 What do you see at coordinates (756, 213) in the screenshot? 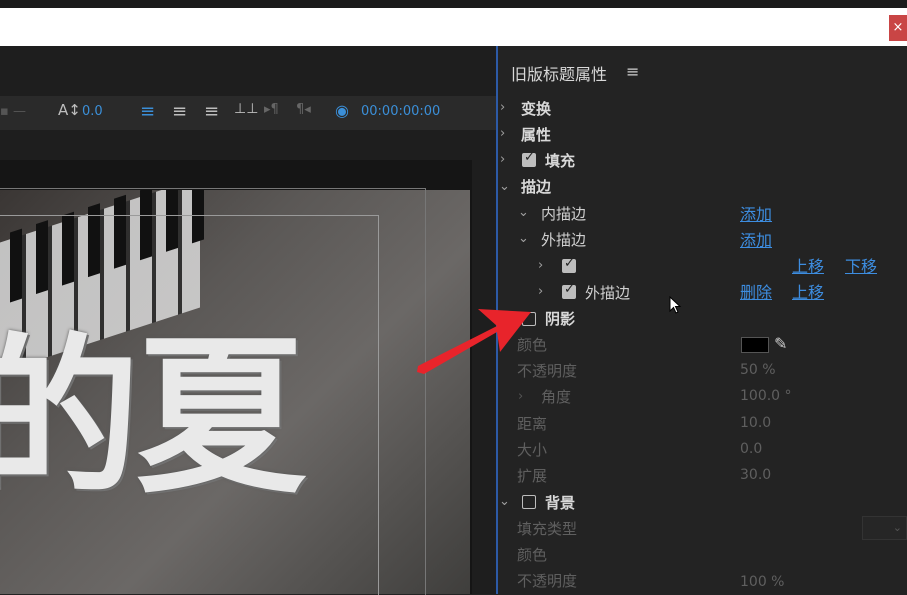
I see `add-inner-stroke-link: 添加` at bounding box center [756, 213].